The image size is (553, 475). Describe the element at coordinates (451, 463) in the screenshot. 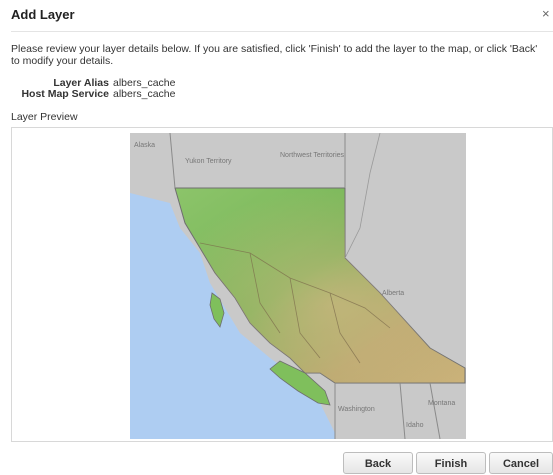

I see `finish-button: Finish` at that location.